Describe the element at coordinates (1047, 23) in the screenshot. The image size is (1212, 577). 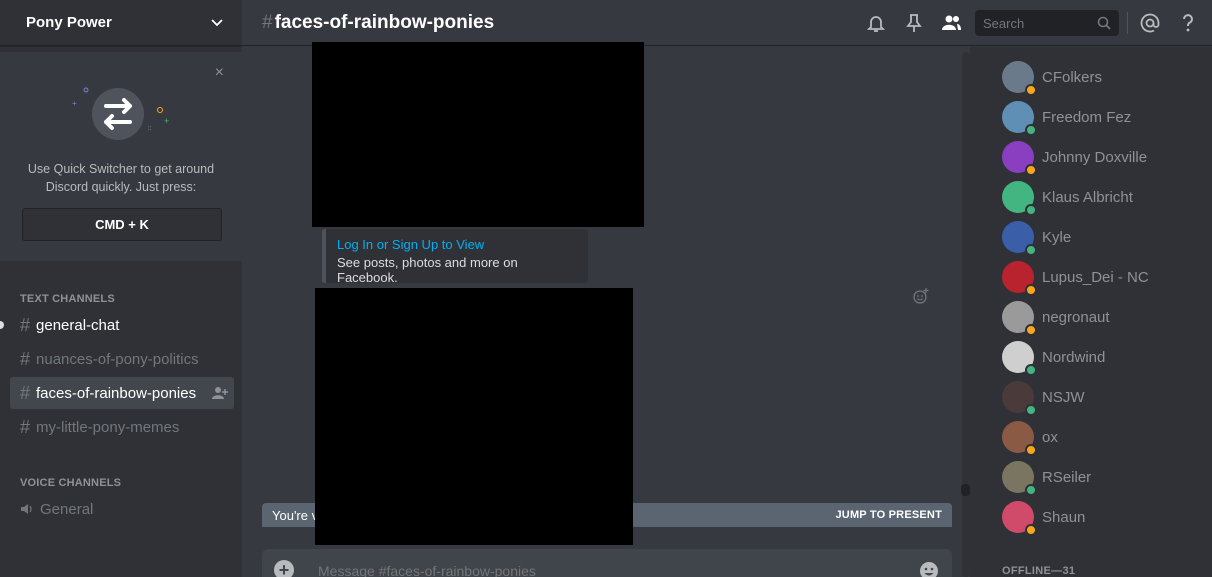
I see `search-box: Search` at that location.